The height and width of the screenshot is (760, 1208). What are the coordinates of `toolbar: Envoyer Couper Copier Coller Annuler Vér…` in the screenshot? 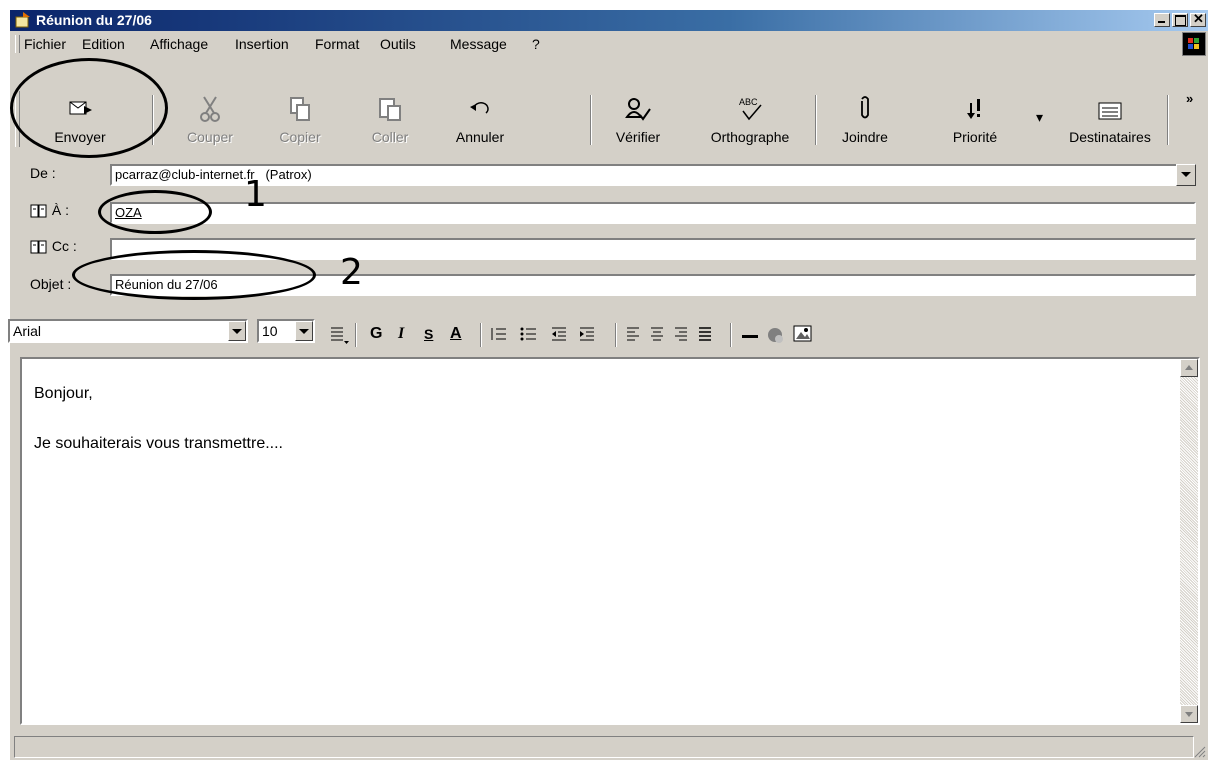 It's located at (609, 109).